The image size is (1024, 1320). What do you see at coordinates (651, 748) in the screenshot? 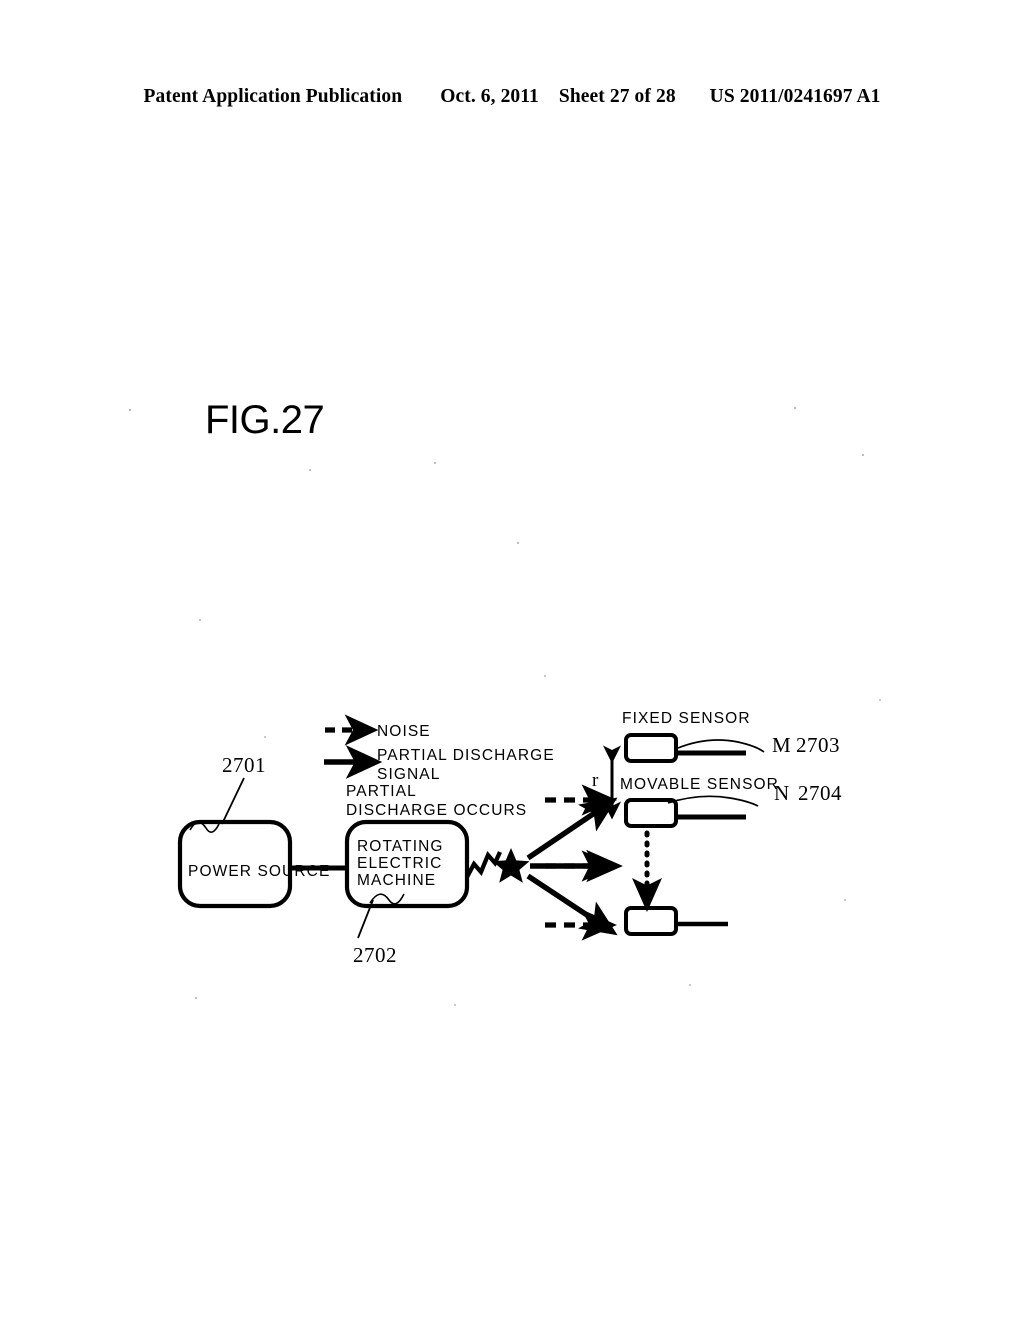
I see `fixed-sensor-box` at bounding box center [651, 748].